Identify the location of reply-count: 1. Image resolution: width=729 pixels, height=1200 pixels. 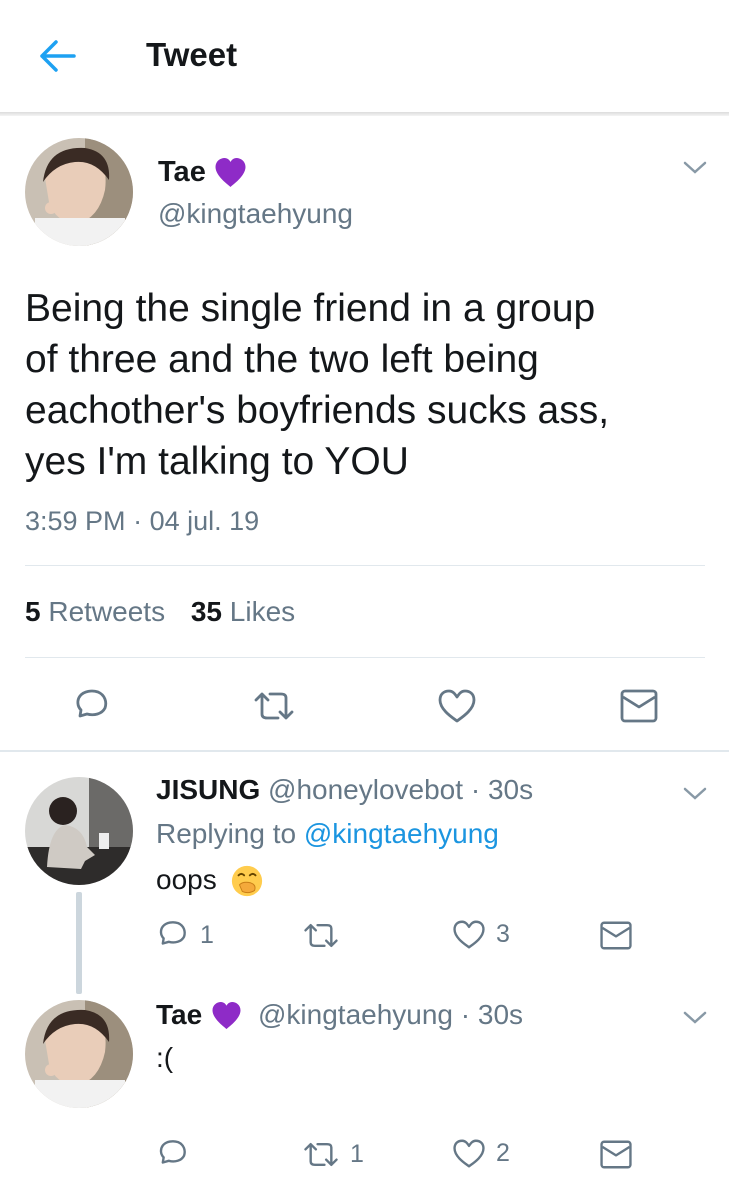
(207, 934).